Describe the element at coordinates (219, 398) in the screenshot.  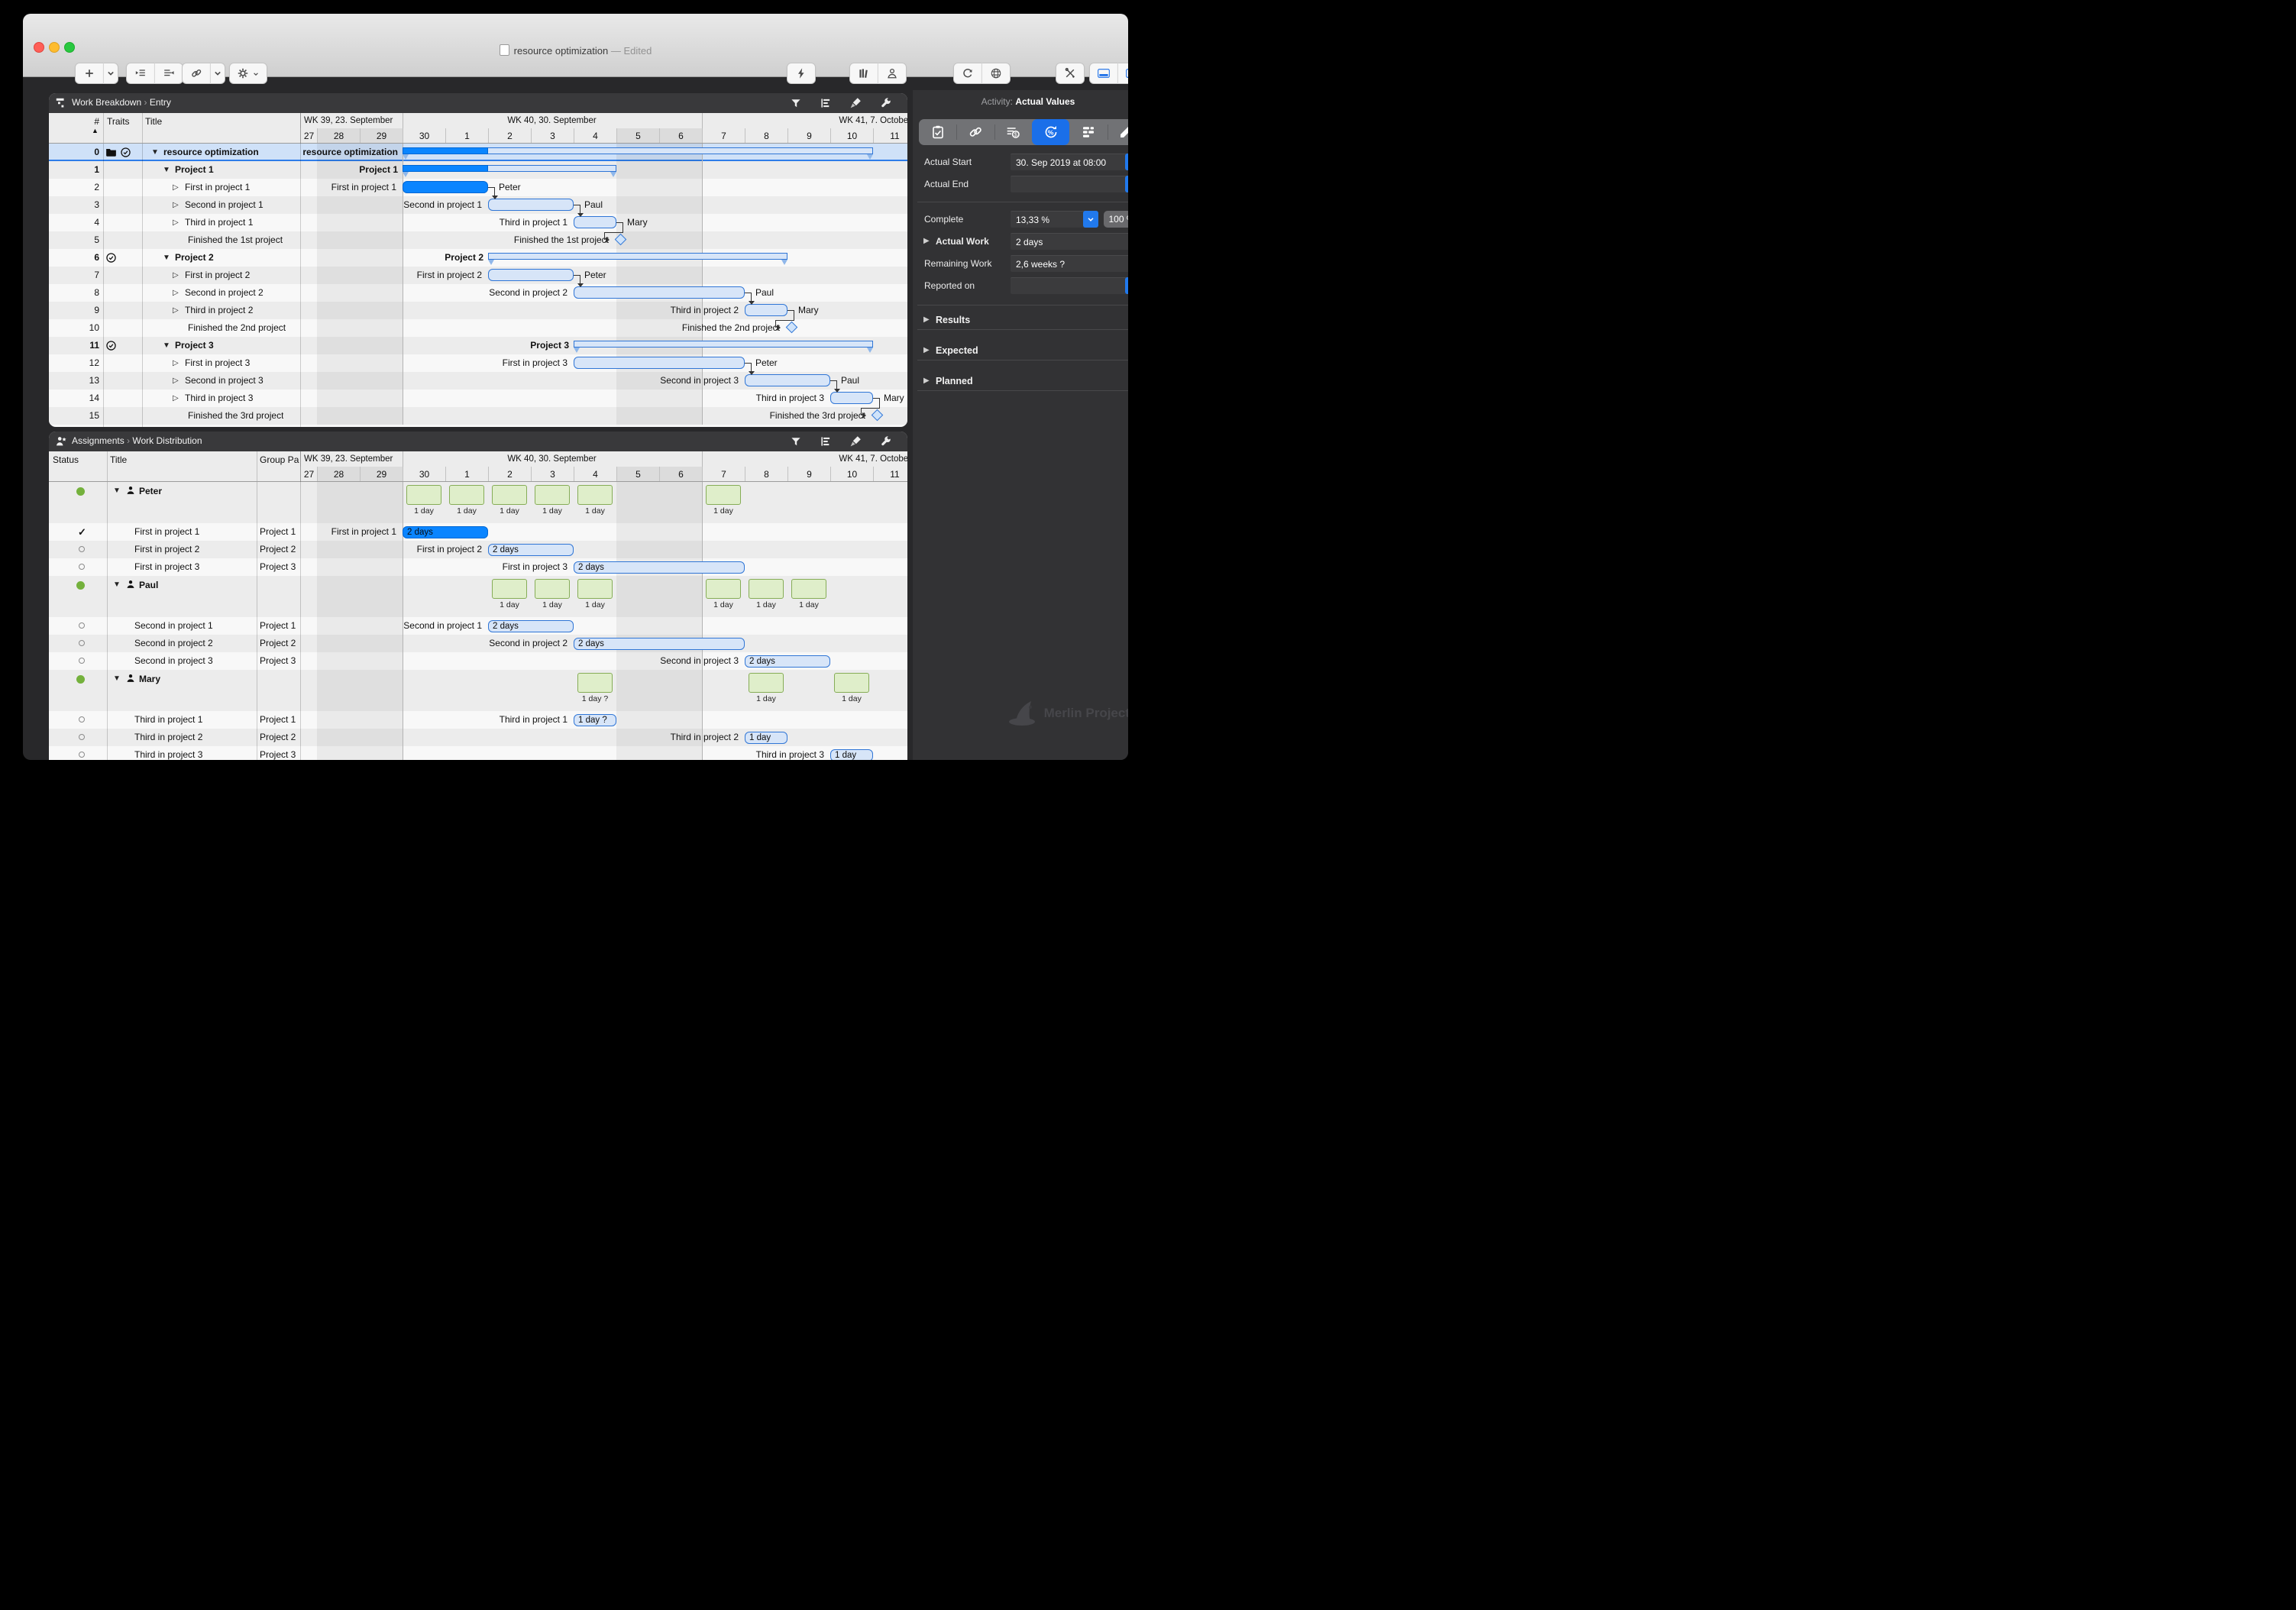
I see `row-title: Third in project 3` at that location.